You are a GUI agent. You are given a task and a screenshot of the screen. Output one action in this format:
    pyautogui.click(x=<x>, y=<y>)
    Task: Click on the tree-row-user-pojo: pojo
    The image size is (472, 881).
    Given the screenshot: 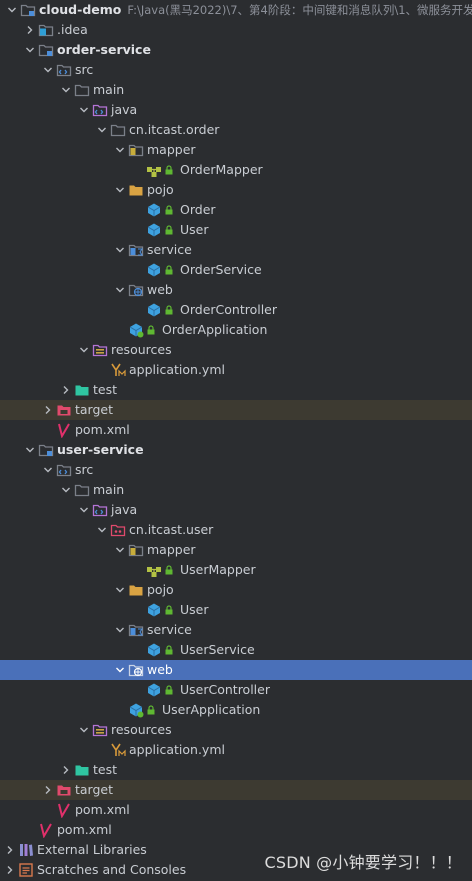 What is the action you would take?
    pyautogui.click(x=236, y=590)
    